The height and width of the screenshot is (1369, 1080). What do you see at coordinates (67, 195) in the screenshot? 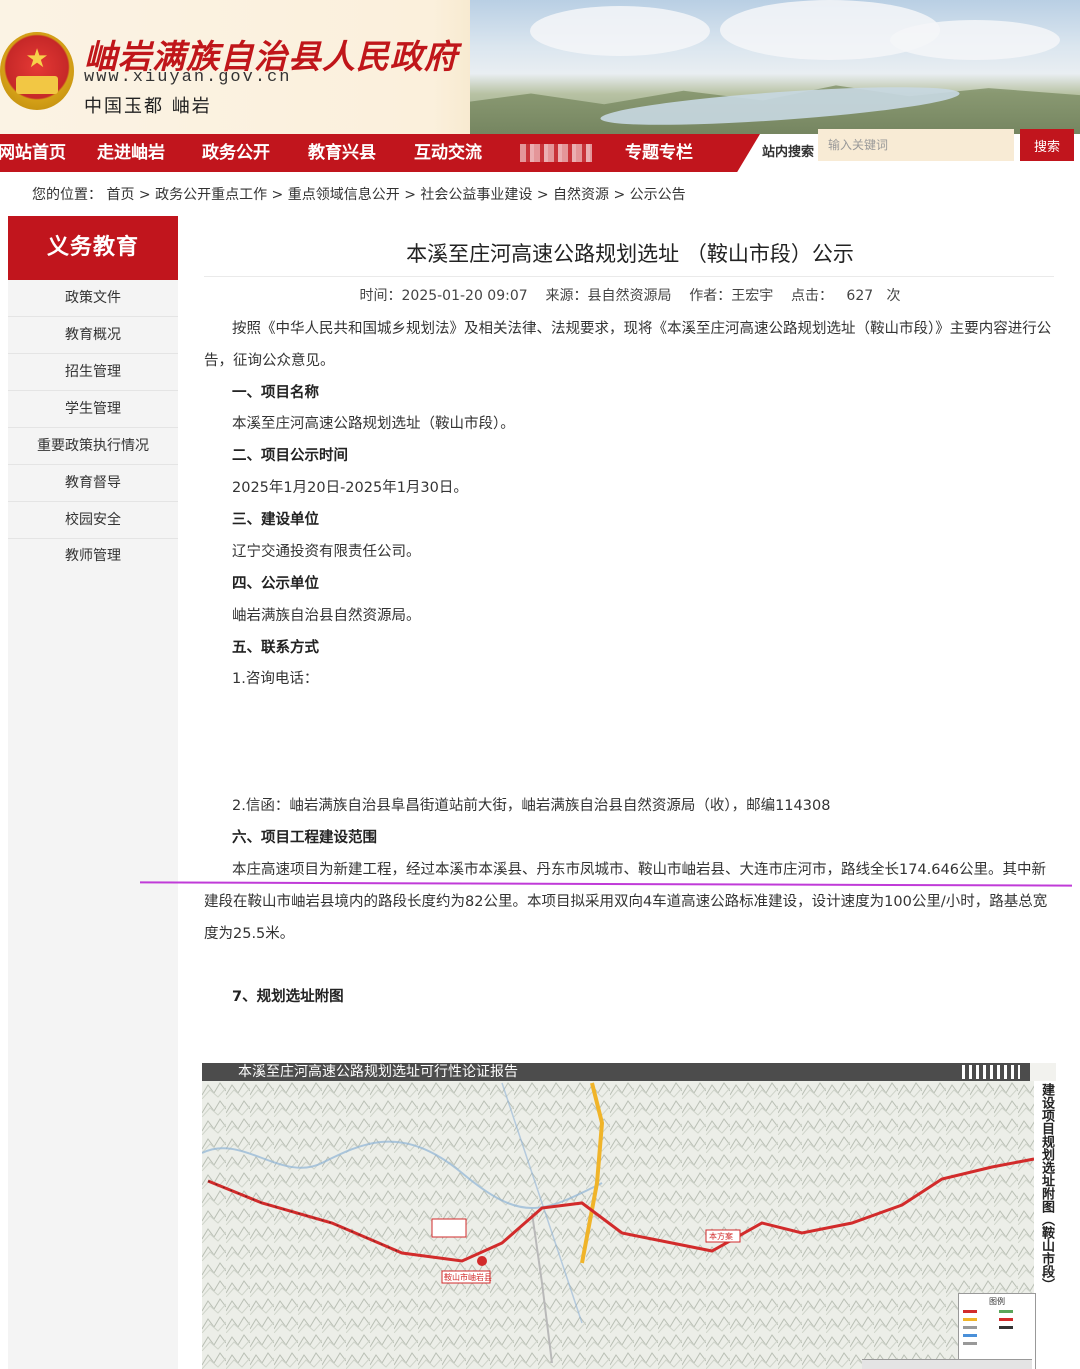
I see `breadcrumb-prefix: 您的位置：` at bounding box center [67, 195].